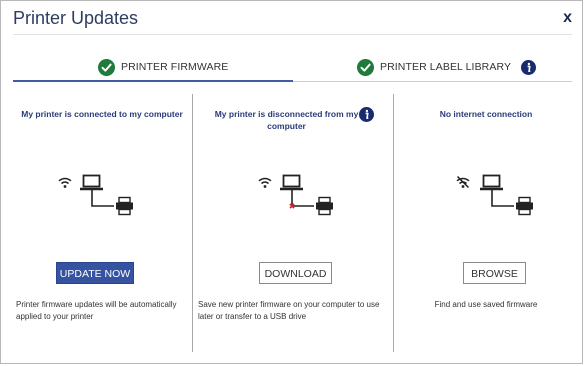 Image resolution: width=585 pixels, height=366 pixels. What do you see at coordinates (175, 67) in the screenshot?
I see `tab-label: PRINTER FIRMWARE` at bounding box center [175, 67].